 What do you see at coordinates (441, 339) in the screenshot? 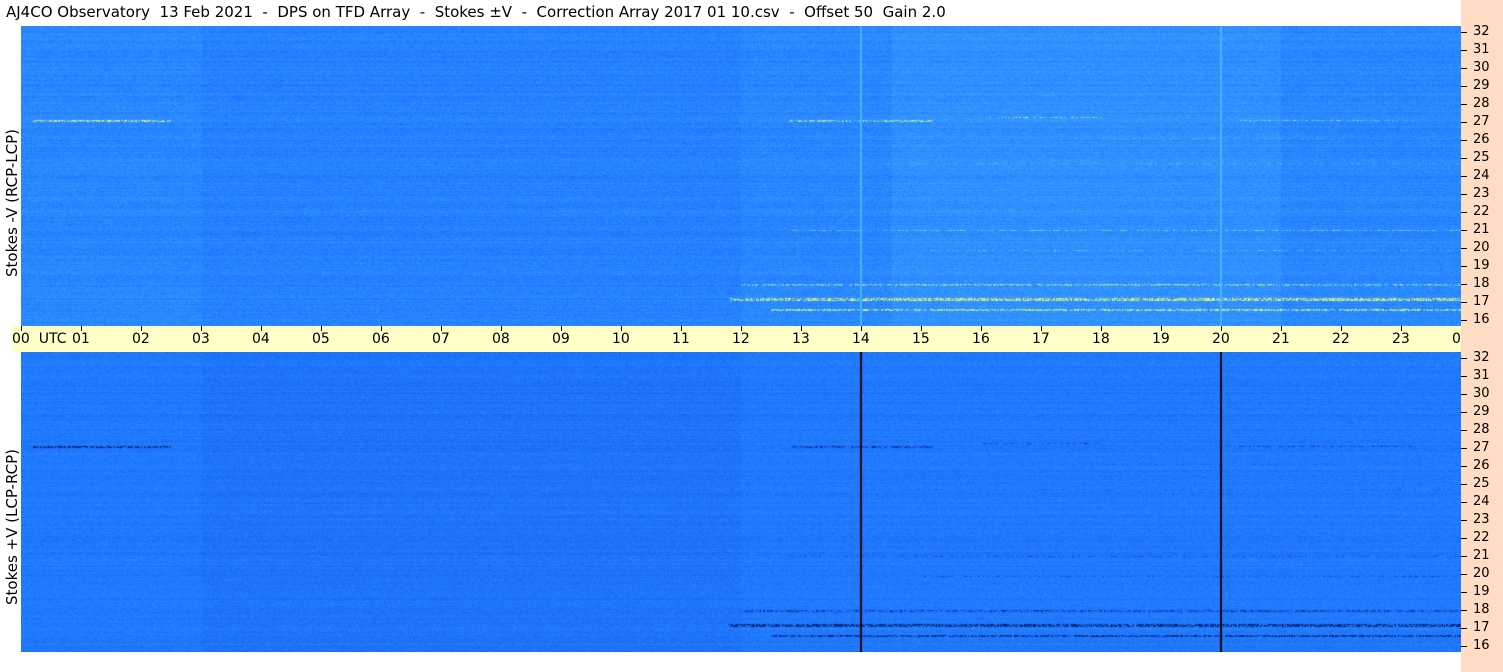
I see `time-tick-label: 07` at bounding box center [441, 339].